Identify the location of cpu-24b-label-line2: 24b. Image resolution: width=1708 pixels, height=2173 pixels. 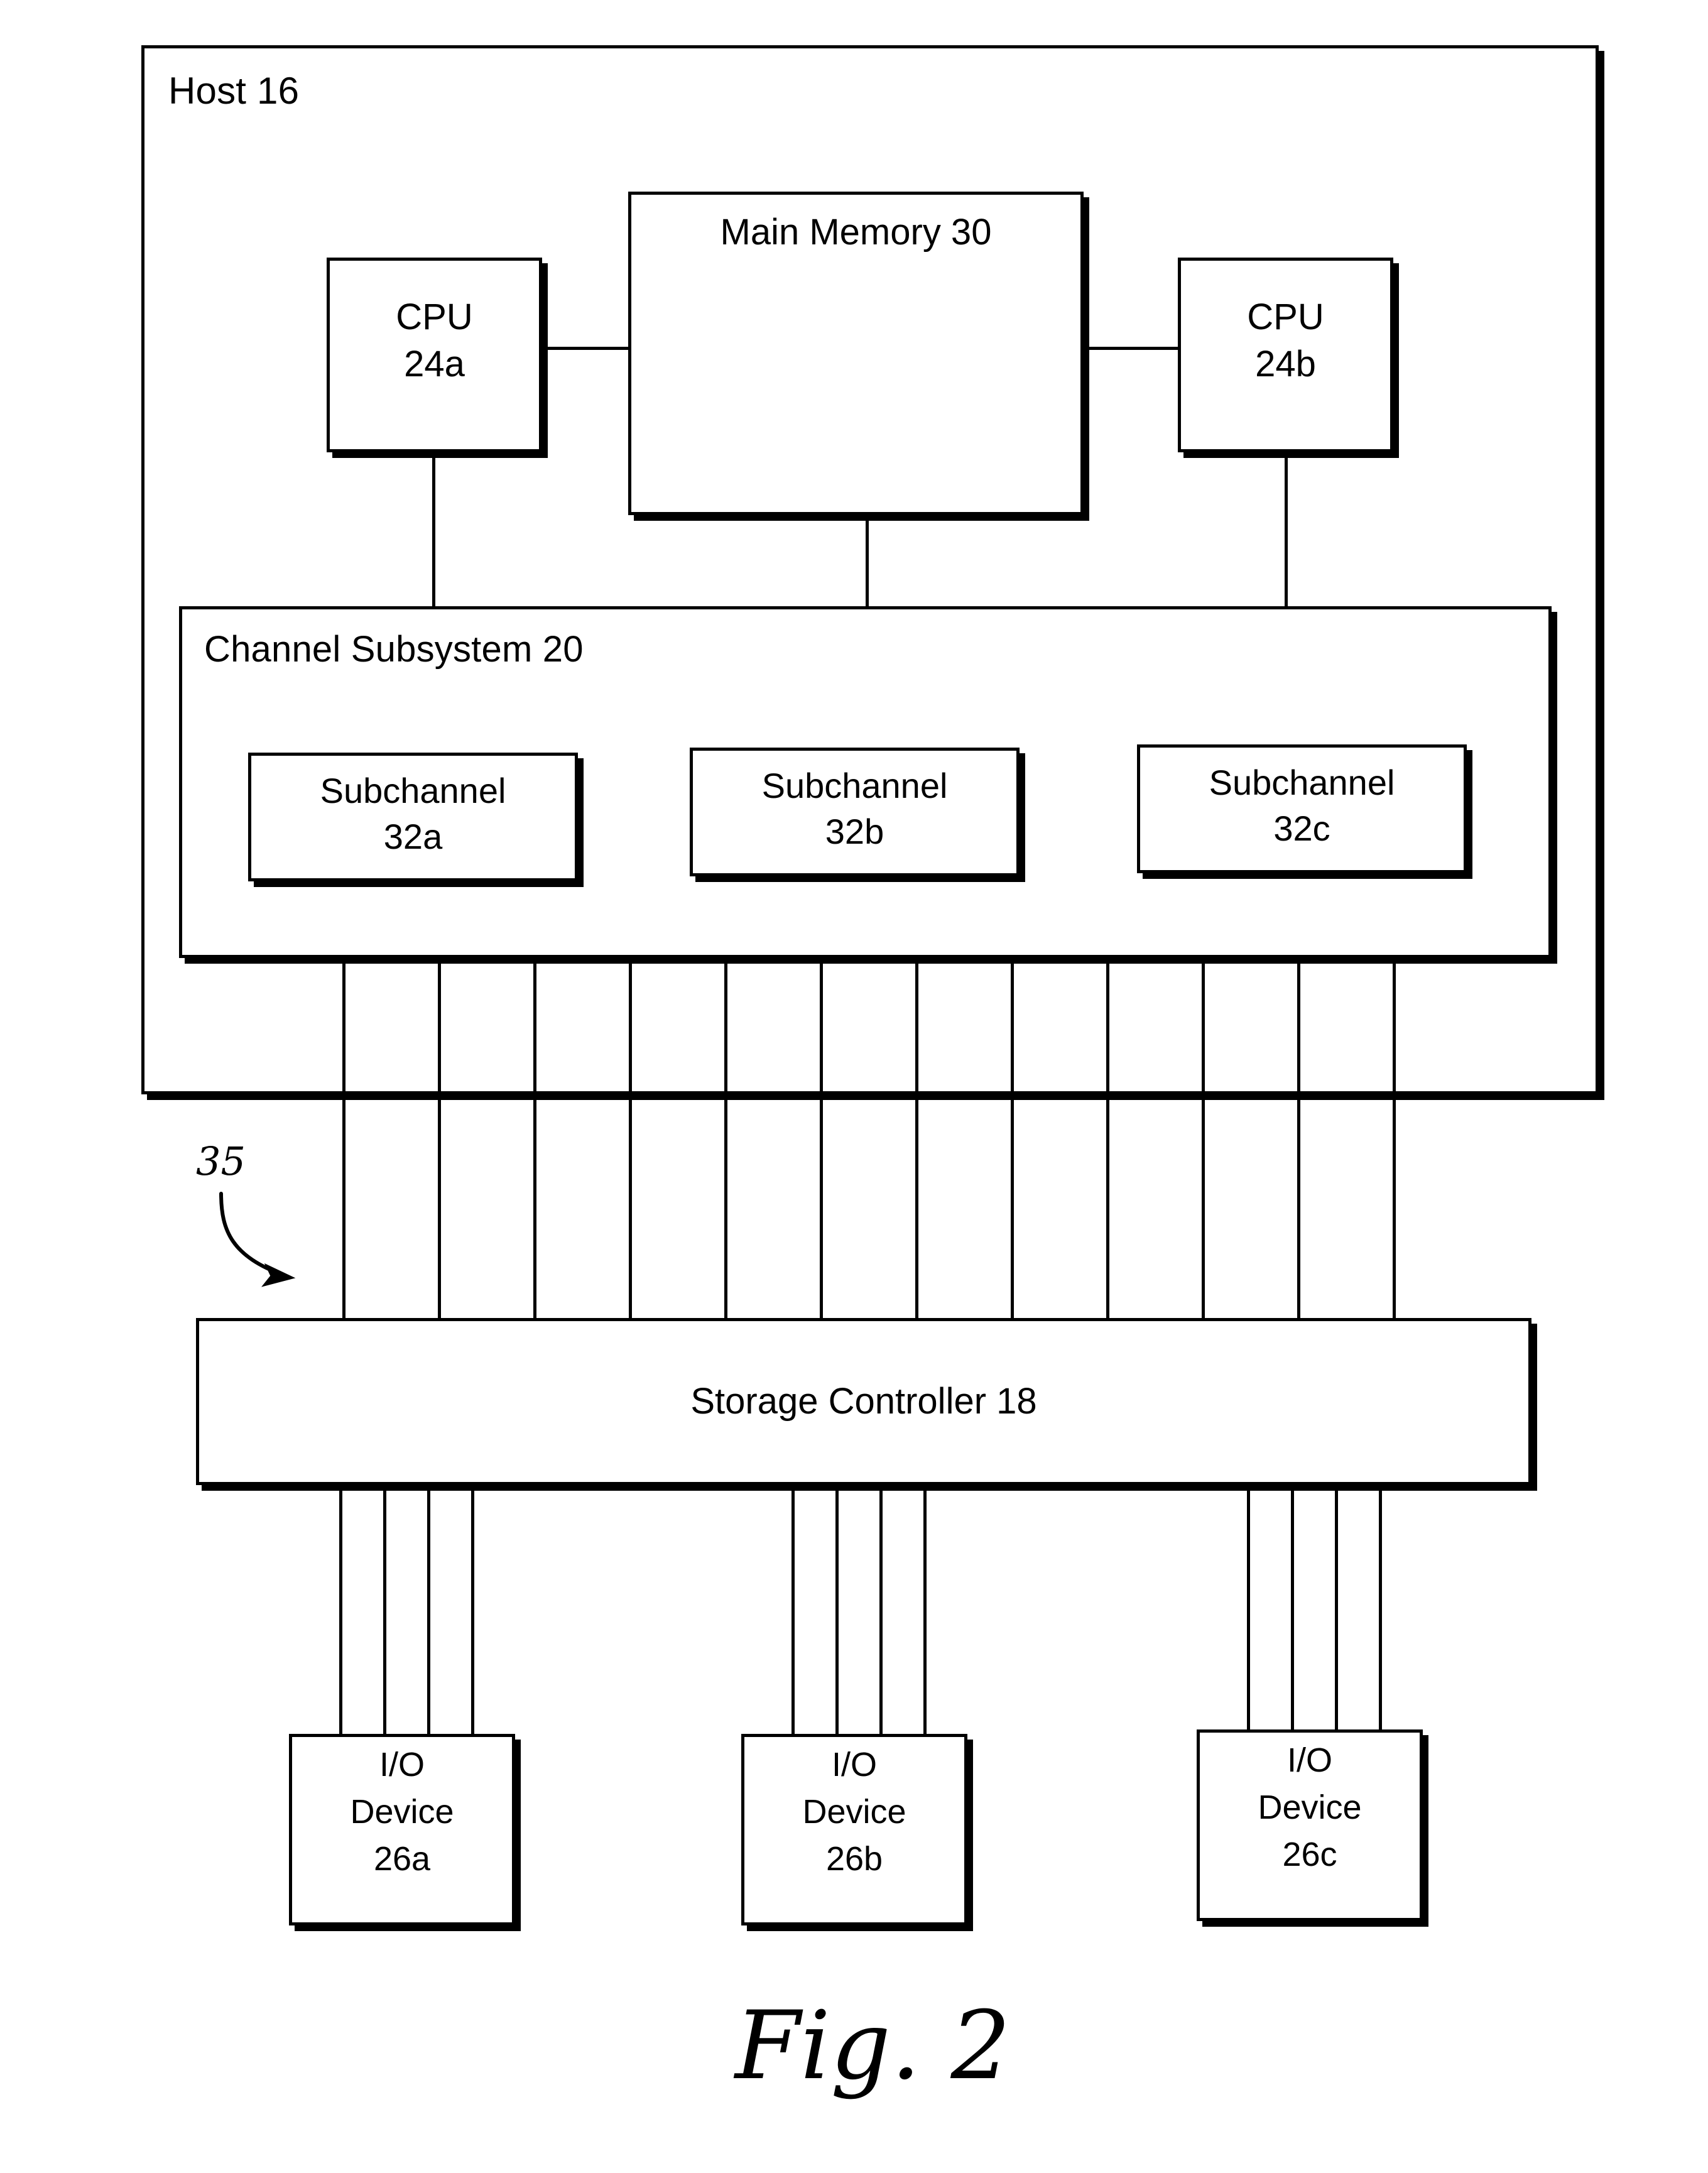
(1286, 364).